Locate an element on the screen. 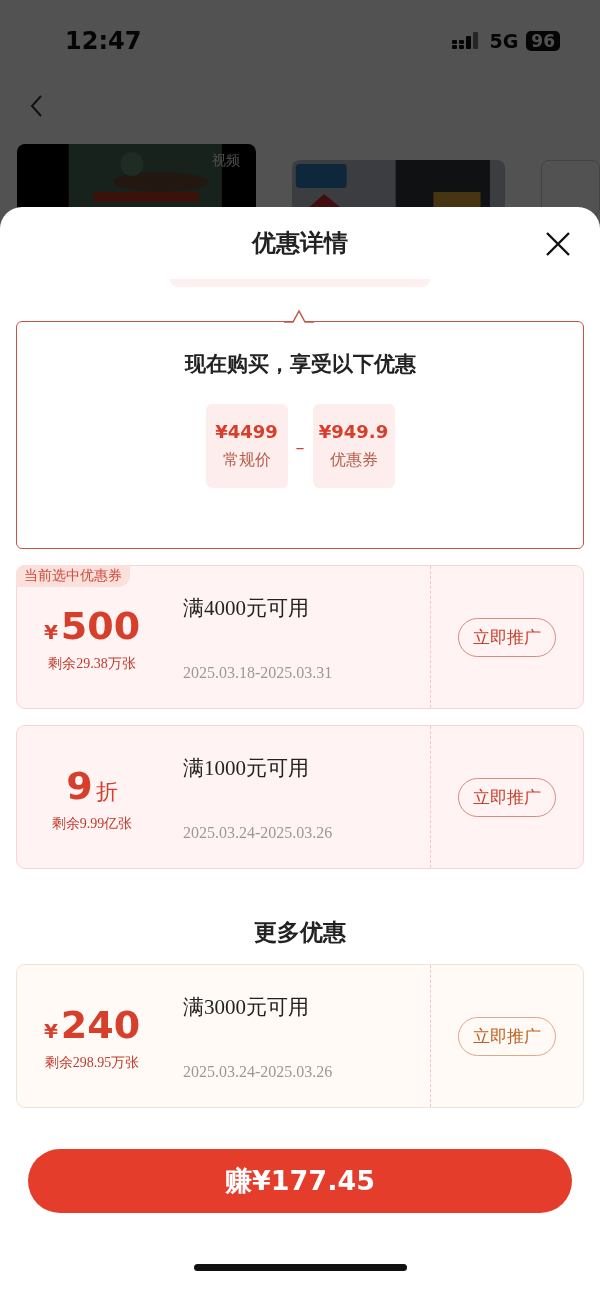 This screenshot has height=1298, width=600. remaining-count: 剩余29.38万张 is located at coordinates (92, 664).